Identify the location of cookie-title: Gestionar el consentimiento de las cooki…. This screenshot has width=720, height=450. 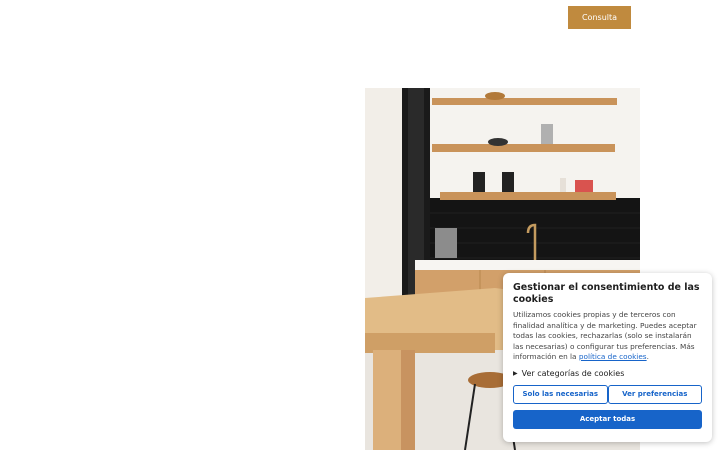
(606, 293).